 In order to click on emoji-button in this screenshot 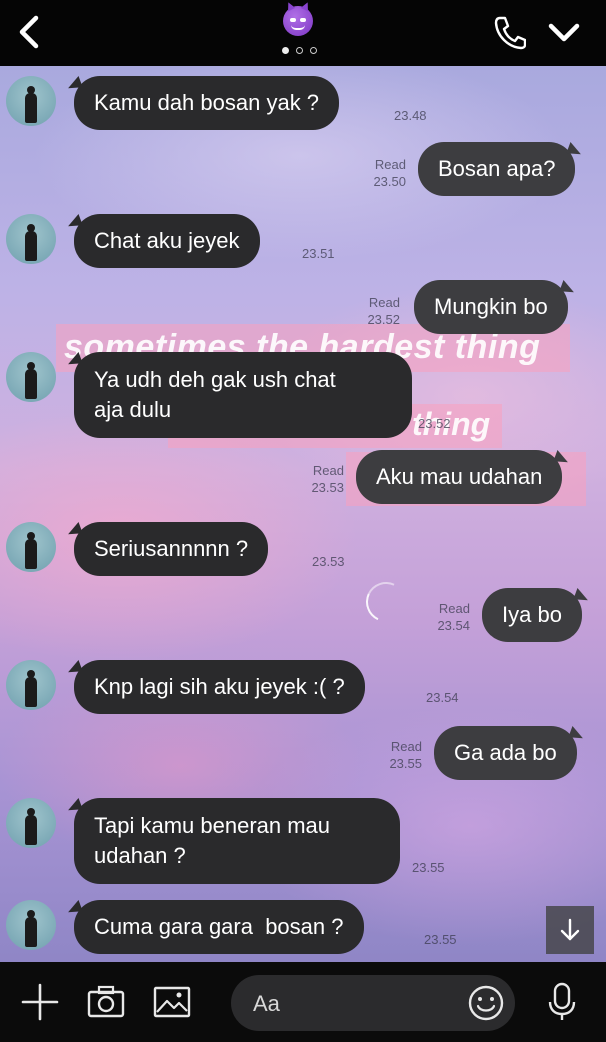, I will do `click(486, 1003)`.